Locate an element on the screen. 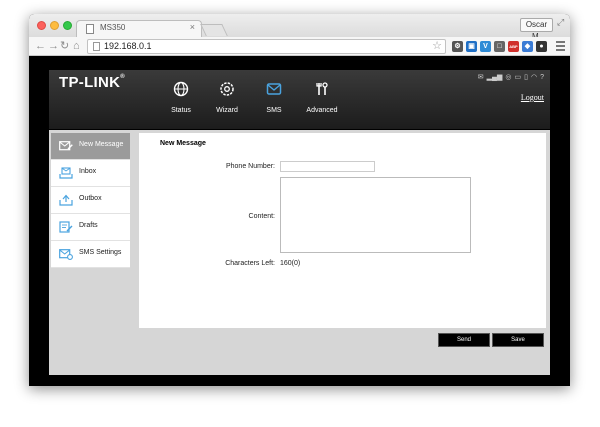 The height and width of the screenshot is (427, 600). drafts-icon is located at coordinates (66, 227).